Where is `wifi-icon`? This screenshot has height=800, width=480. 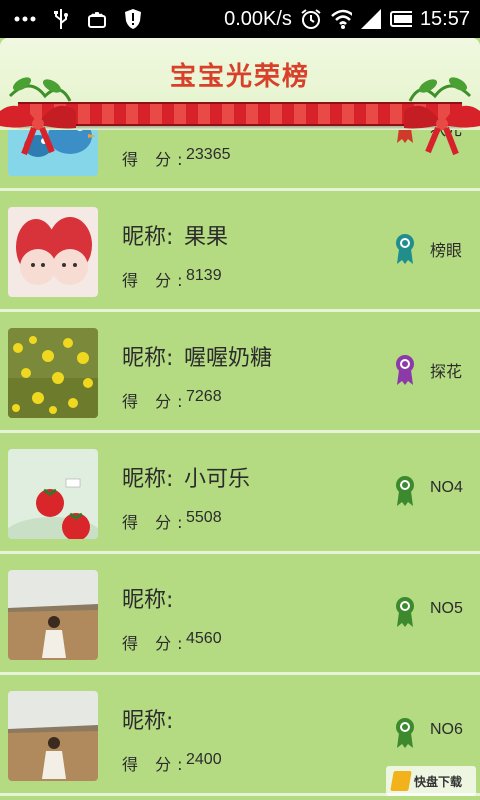 wifi-icon is located at coordinates (341, 19).